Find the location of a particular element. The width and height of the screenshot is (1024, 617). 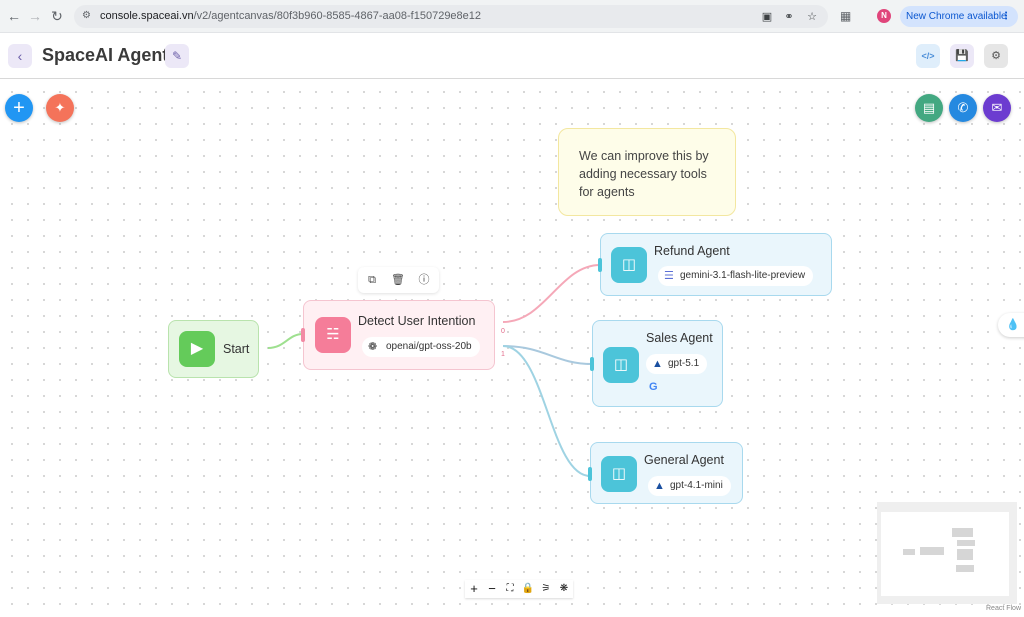

general-agent-node: ◫ General Agent ▲ gpt-4.1-mini is located at coordinates (665, 473).